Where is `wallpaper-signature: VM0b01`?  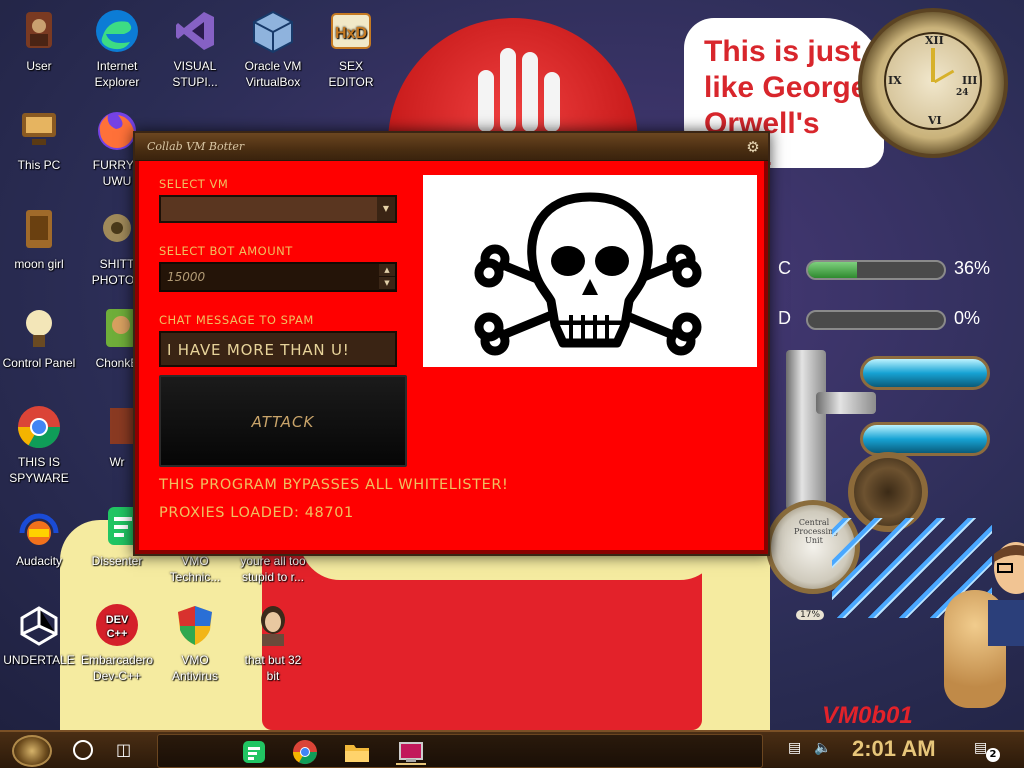
wallpaper-signature: VM0b01 is located at coordinates (867, 715).